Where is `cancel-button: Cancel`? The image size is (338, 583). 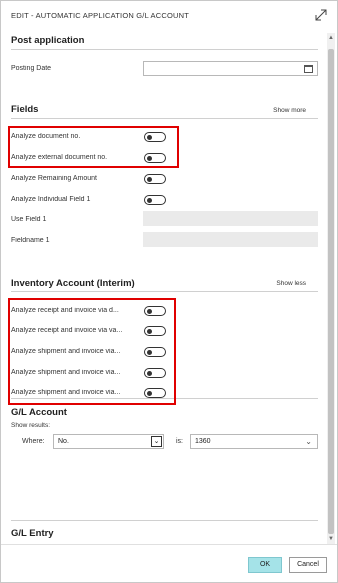 cancel-button: Cancel is located at coordinates (308, 565).